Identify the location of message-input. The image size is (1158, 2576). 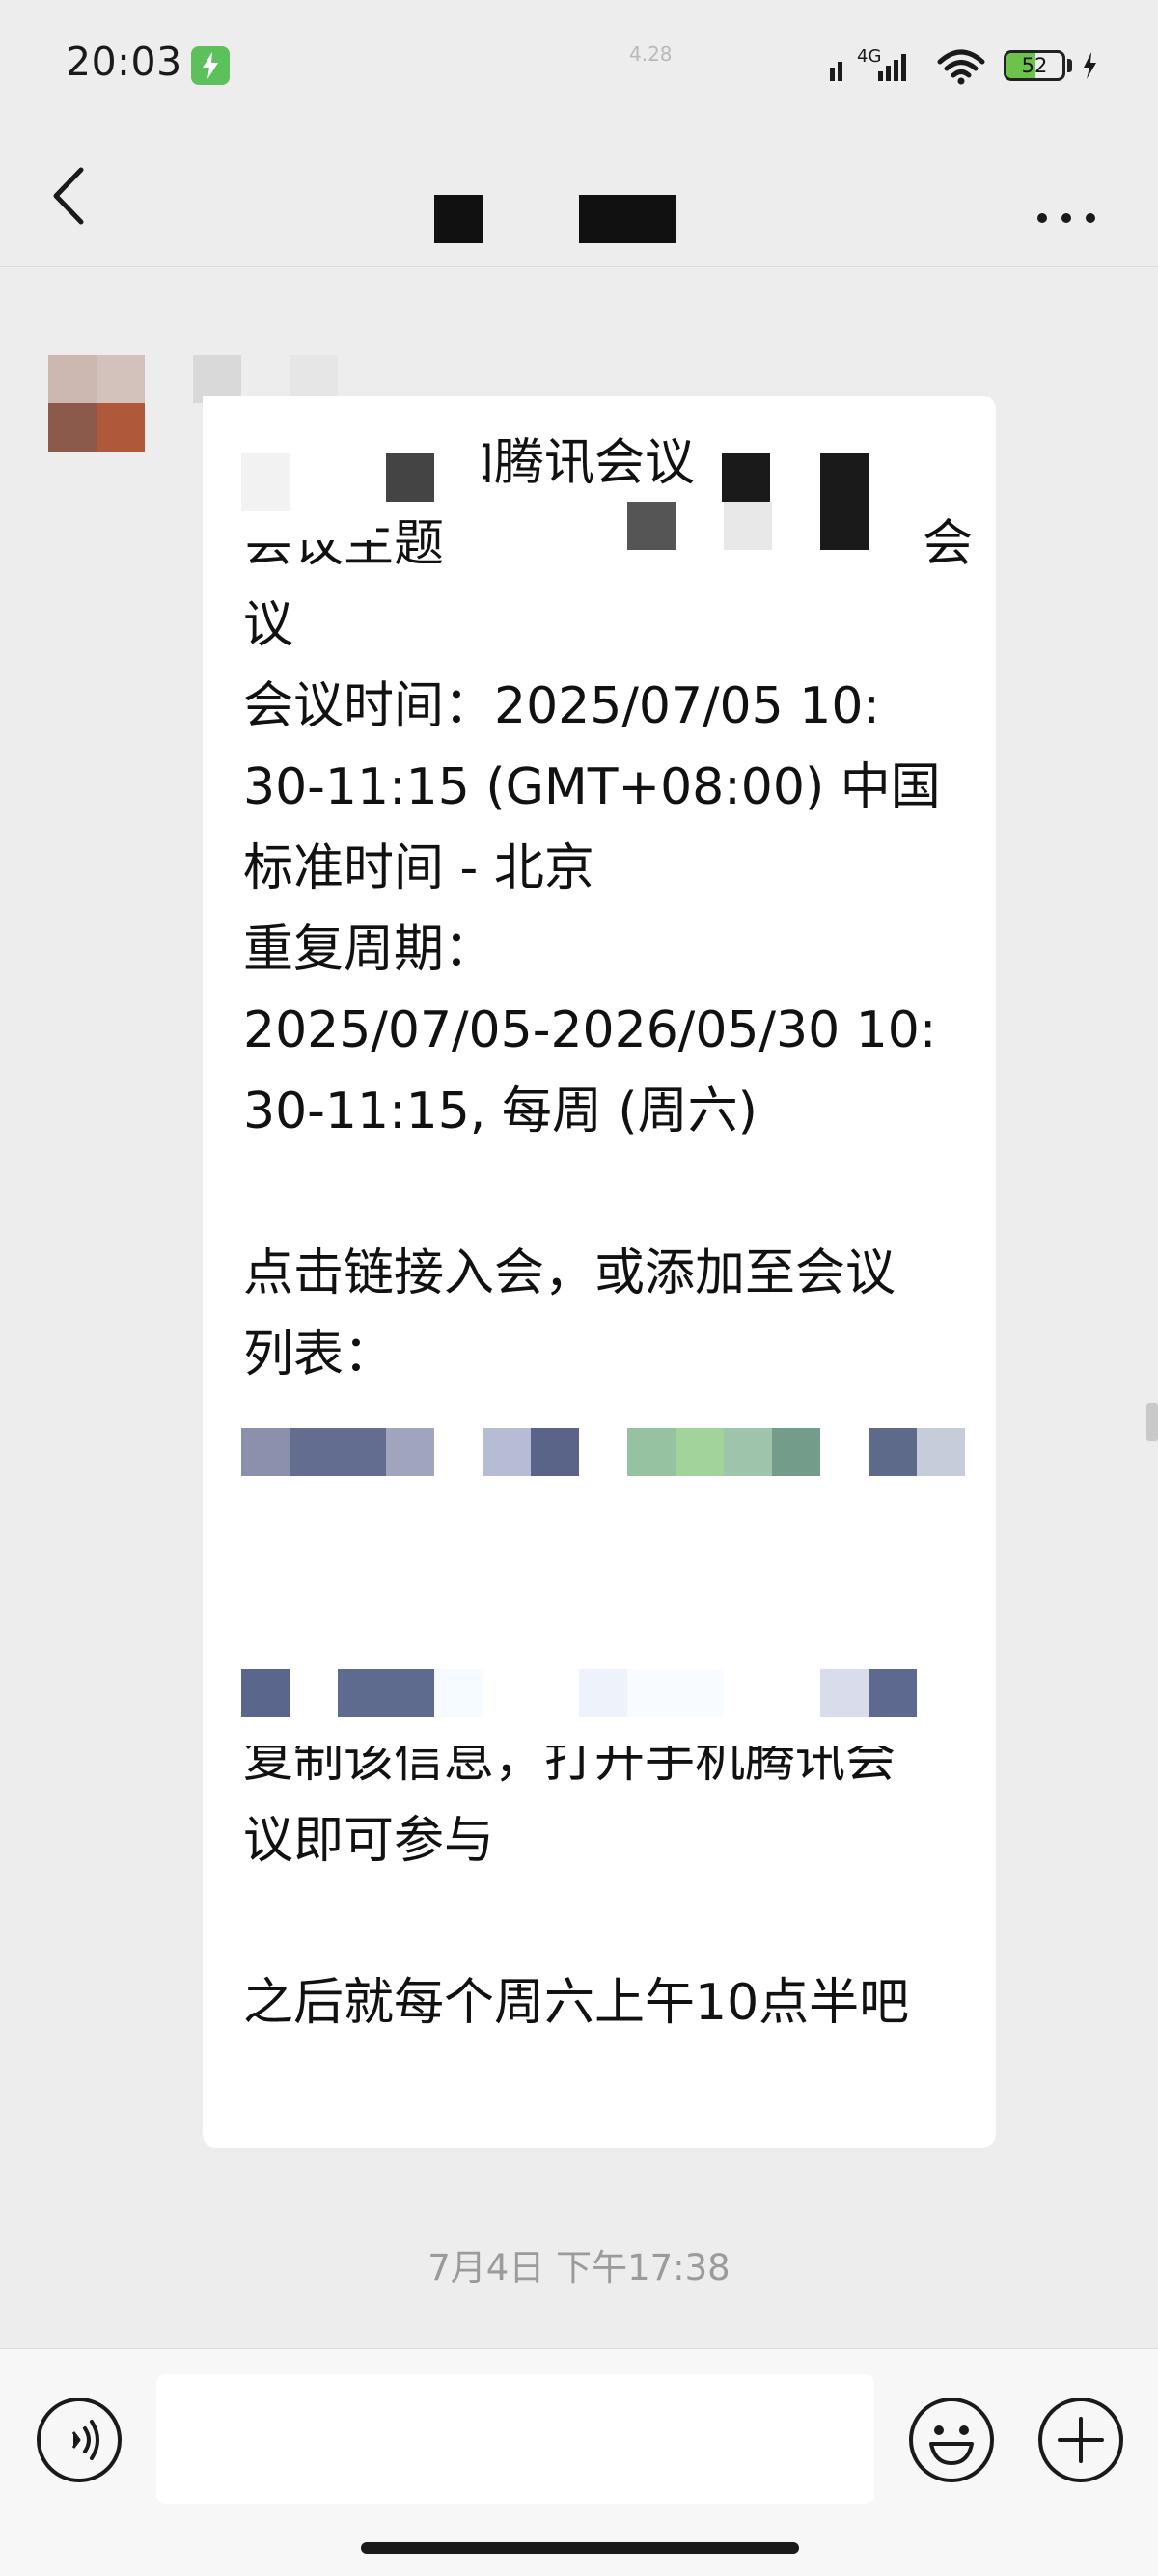
(515, 2439).